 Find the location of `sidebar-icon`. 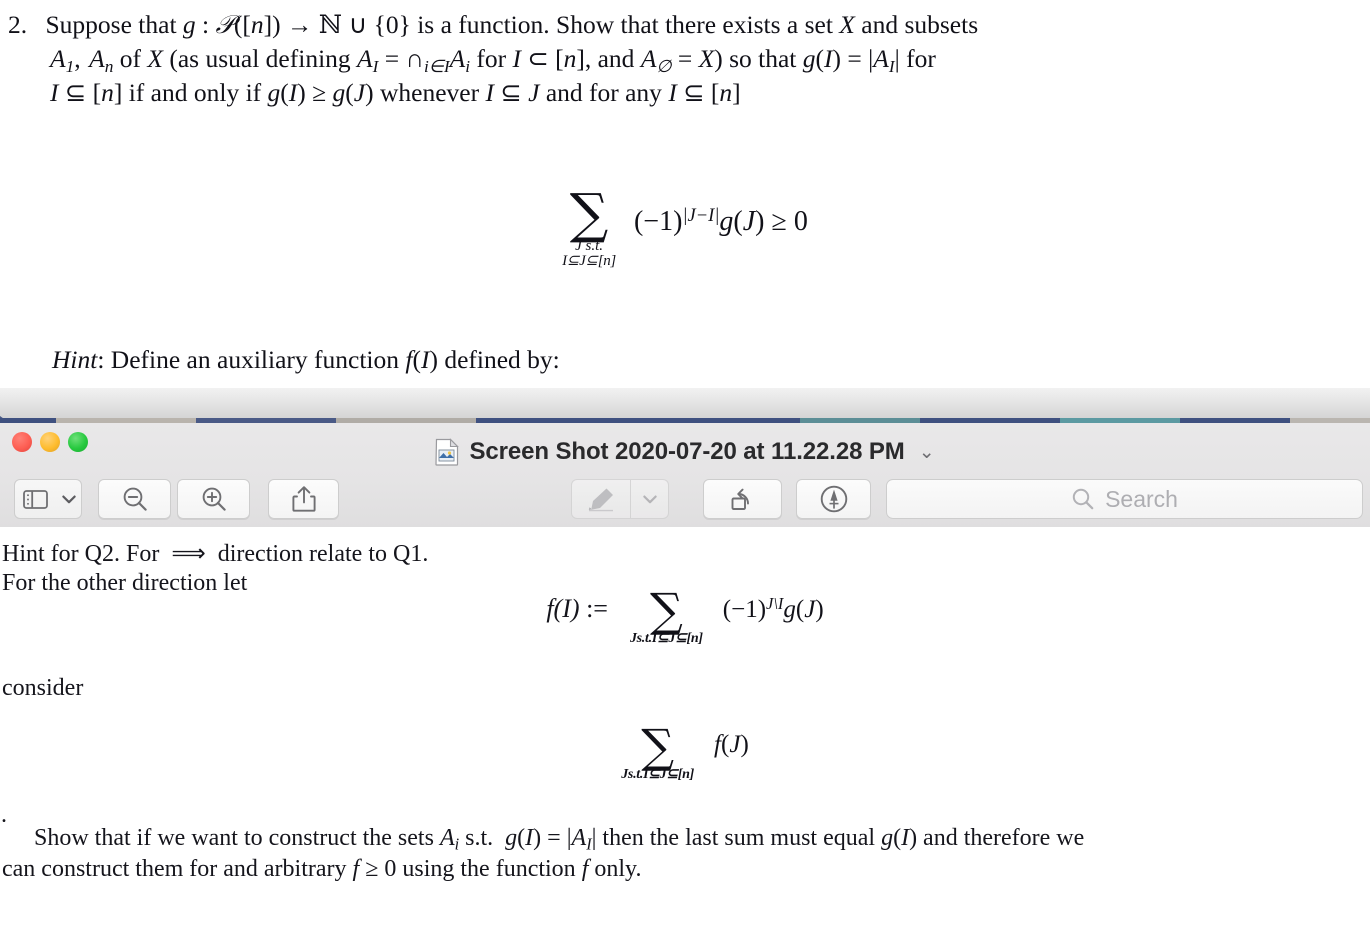

sidebar-icon is located at coordinates (35, 499).